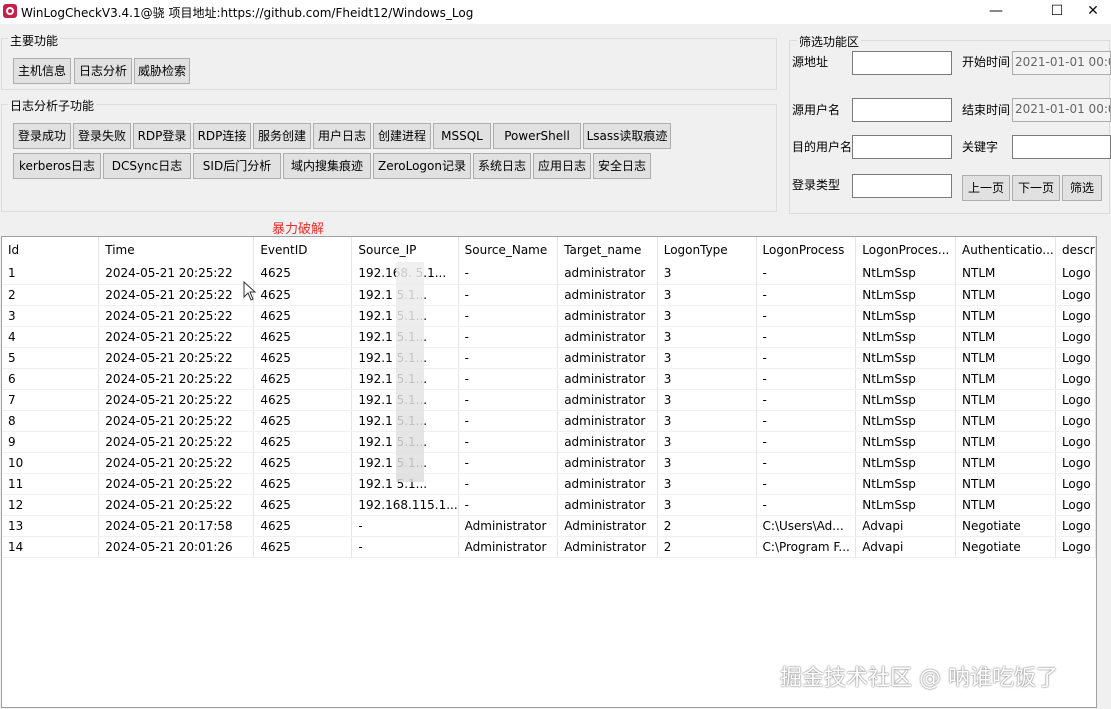 The image size is (1111, 709). I want to click on close-button: ✕, so click(1090, 12).